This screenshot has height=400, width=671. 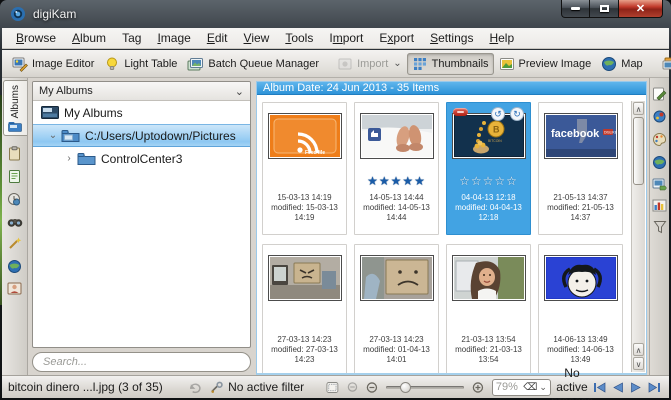 I want to click on title-bar: digiKam ✕, so click(x=335, y=14).